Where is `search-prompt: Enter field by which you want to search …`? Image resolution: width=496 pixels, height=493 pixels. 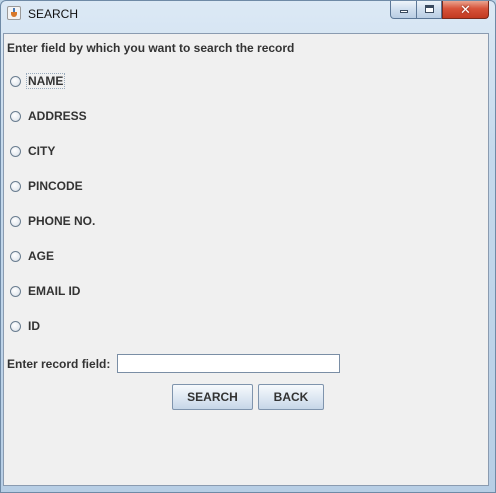
search-prompt: Enter field by which you want to search … is located at coordinates (151, 48).